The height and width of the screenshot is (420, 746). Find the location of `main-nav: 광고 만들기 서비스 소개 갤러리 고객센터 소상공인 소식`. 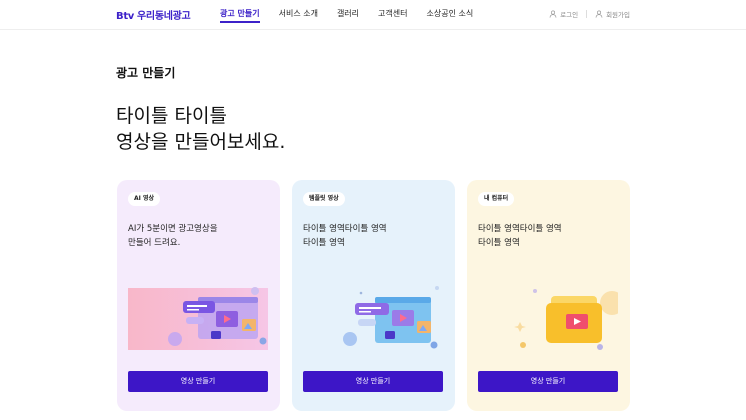

main-nav: 광고 만들기 서비스 소개 갤러리 고객센터 소상공인 소식 is located at coordinates (356, 15).